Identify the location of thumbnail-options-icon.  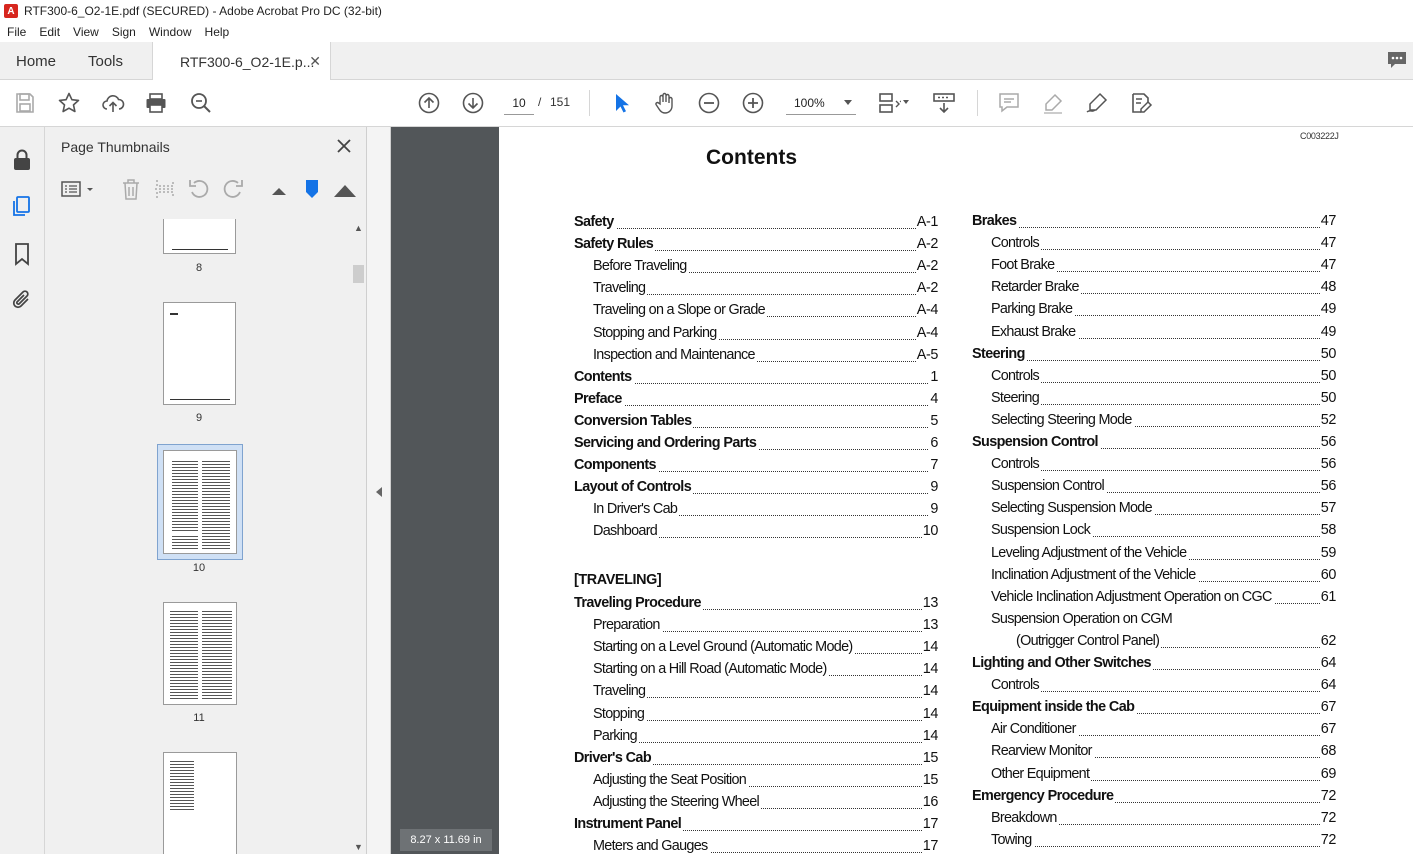
(79, 189).